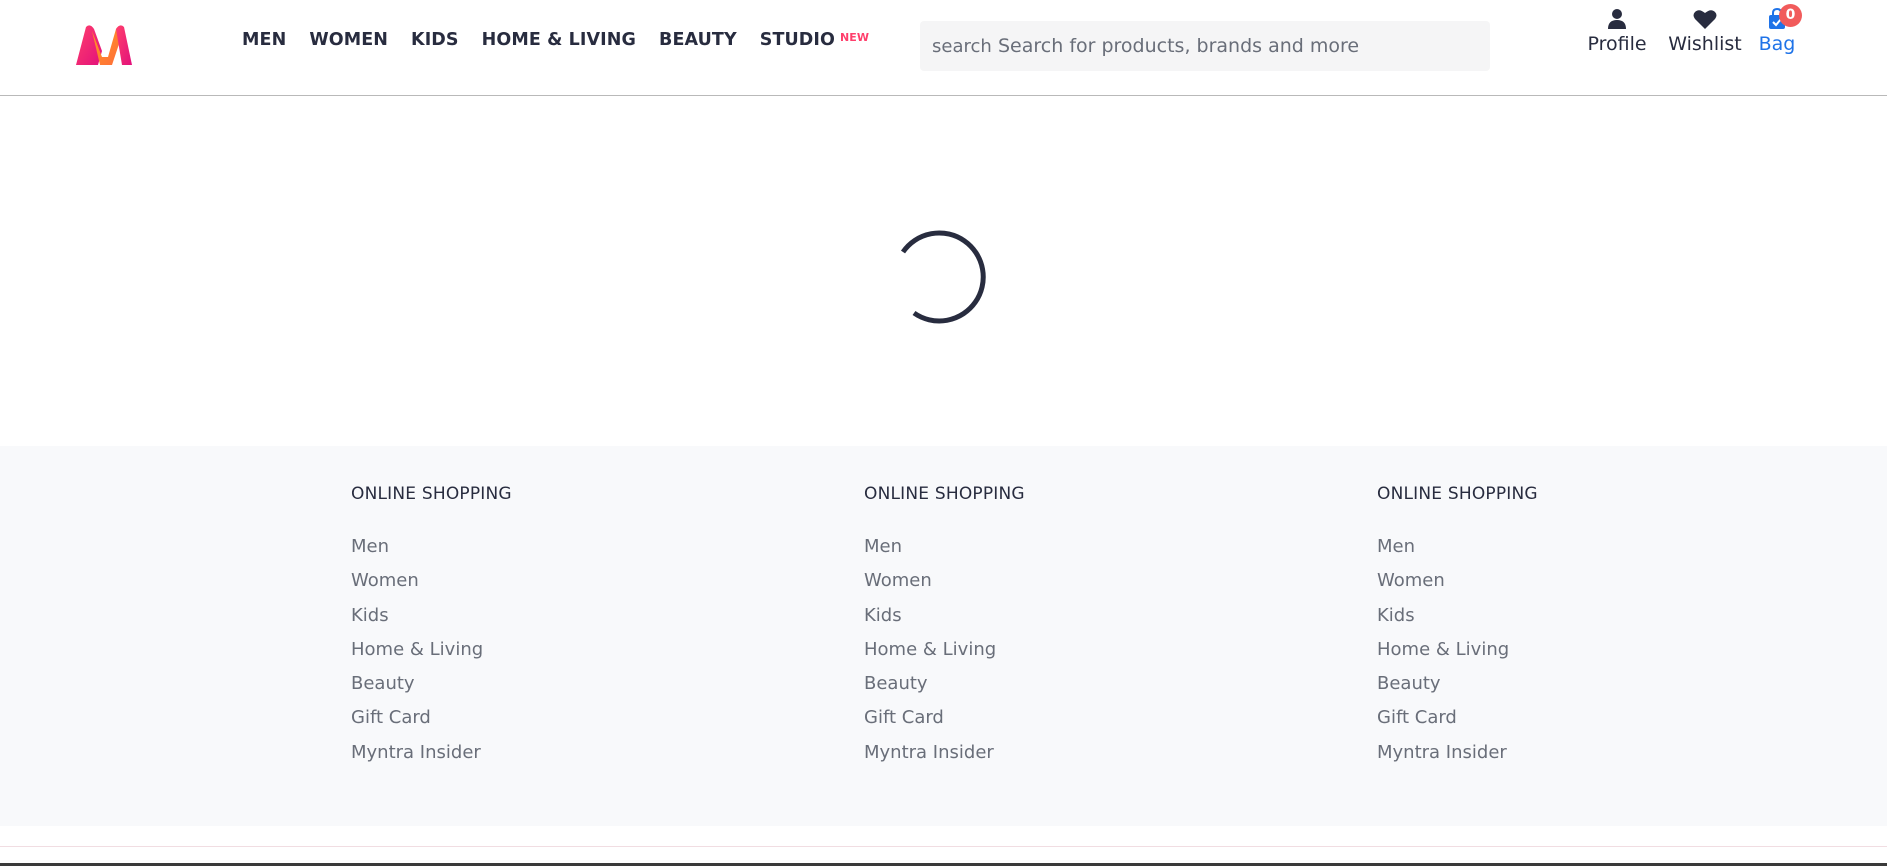 This screenshot has width=1887, height=866. What do you see at coordinates (1617, 31) in the screenshot?
I see `profile-button: Profile` at bounding box center [1617, 31].